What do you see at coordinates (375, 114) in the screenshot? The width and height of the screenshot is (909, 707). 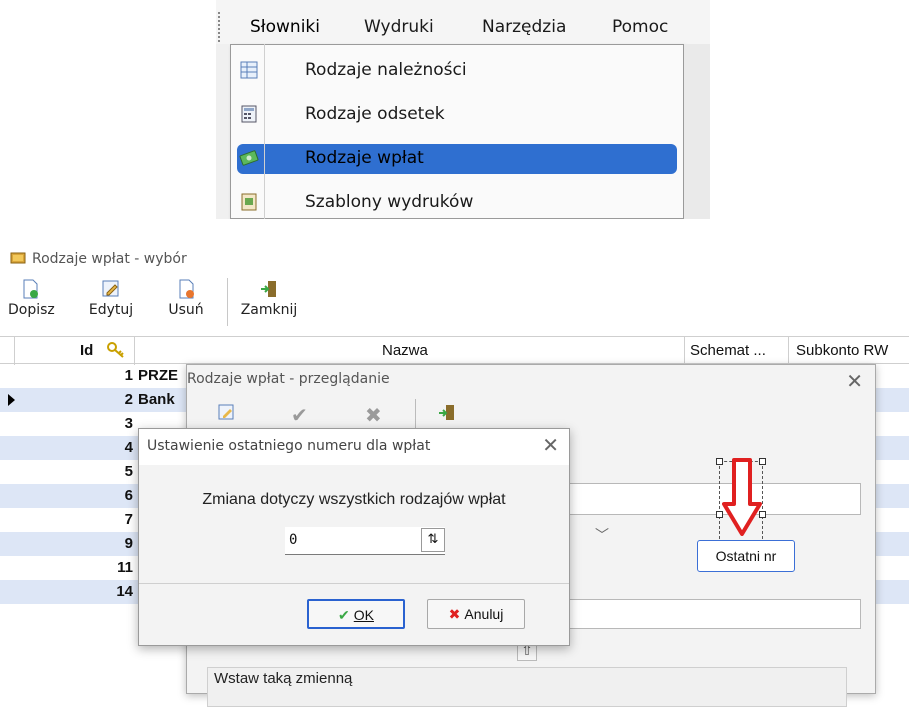 I see `menu-item-label: Rodzaje odsetek` at bounding box center [375, 114].